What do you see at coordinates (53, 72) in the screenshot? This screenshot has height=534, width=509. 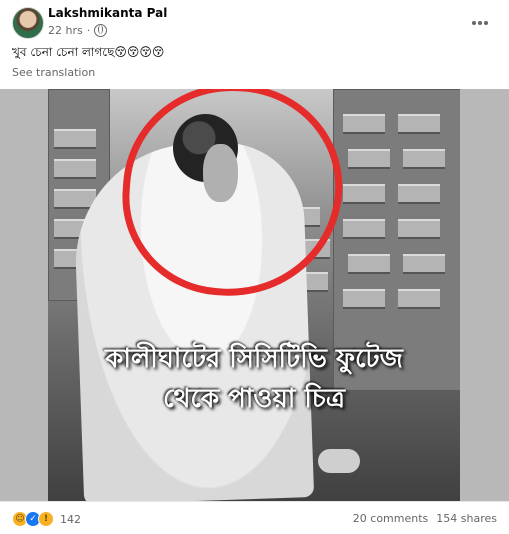 I see `see-translation-link: See translation` at bounding box center [53, 72].